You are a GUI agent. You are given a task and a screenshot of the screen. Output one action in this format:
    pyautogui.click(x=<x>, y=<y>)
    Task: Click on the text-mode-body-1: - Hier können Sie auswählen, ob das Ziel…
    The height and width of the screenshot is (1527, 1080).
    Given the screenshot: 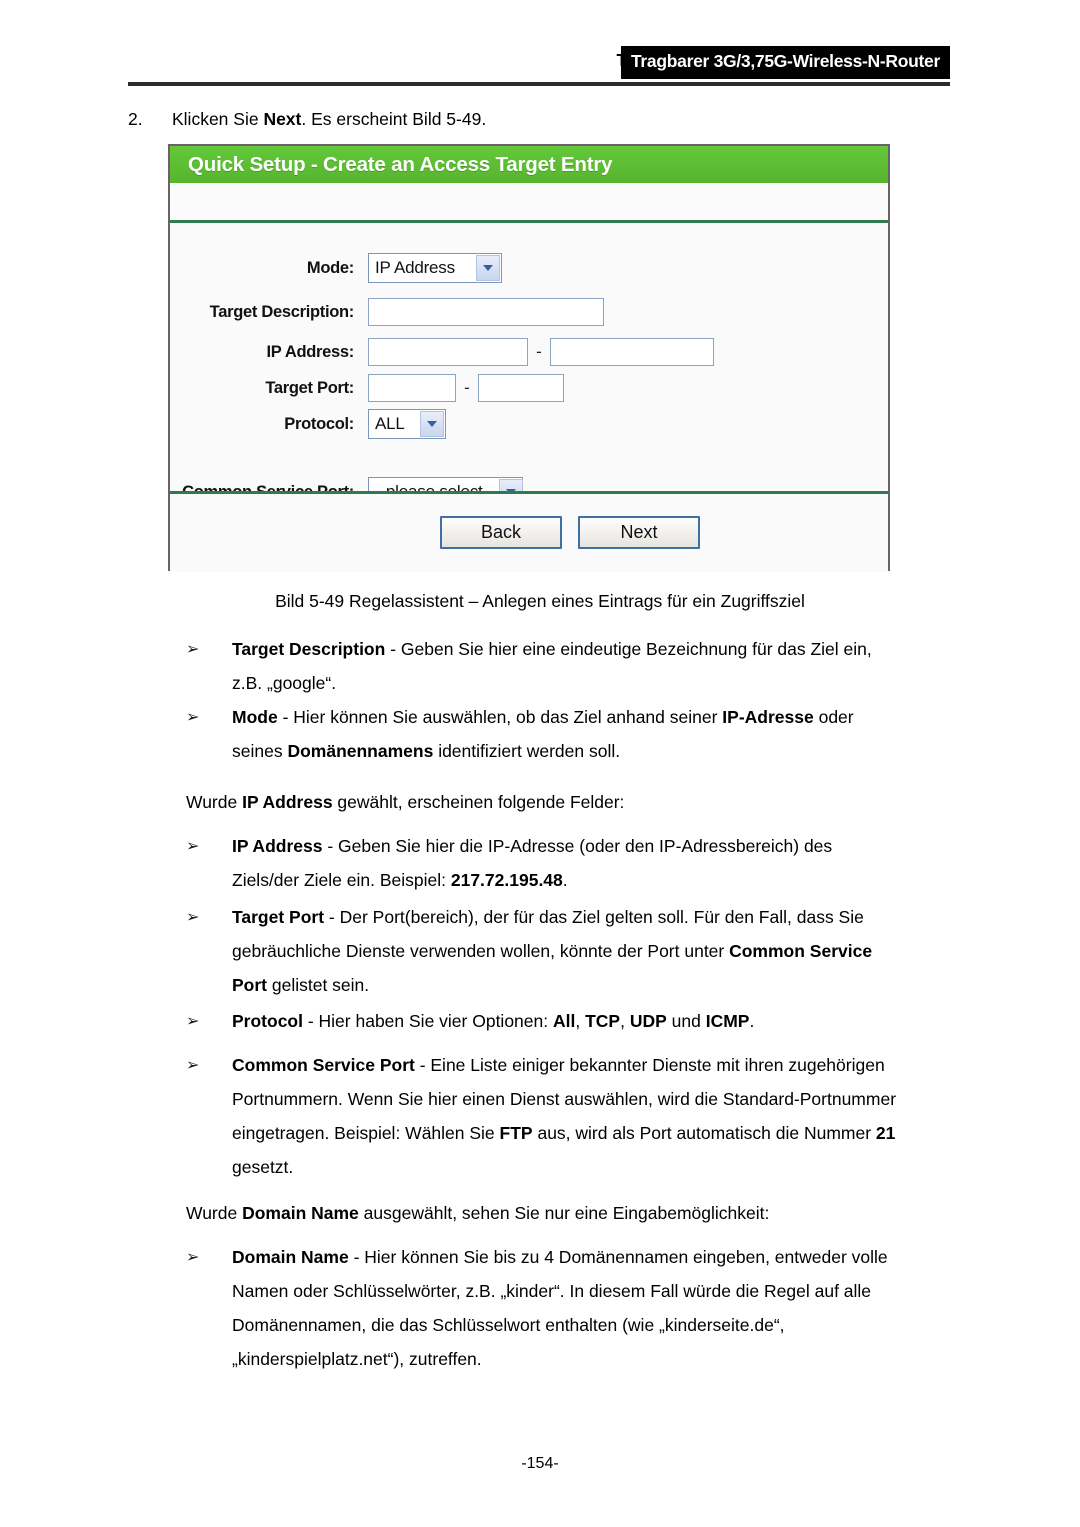 What is the action you would take?
    pyautogui.click(x=500, y=717)
    